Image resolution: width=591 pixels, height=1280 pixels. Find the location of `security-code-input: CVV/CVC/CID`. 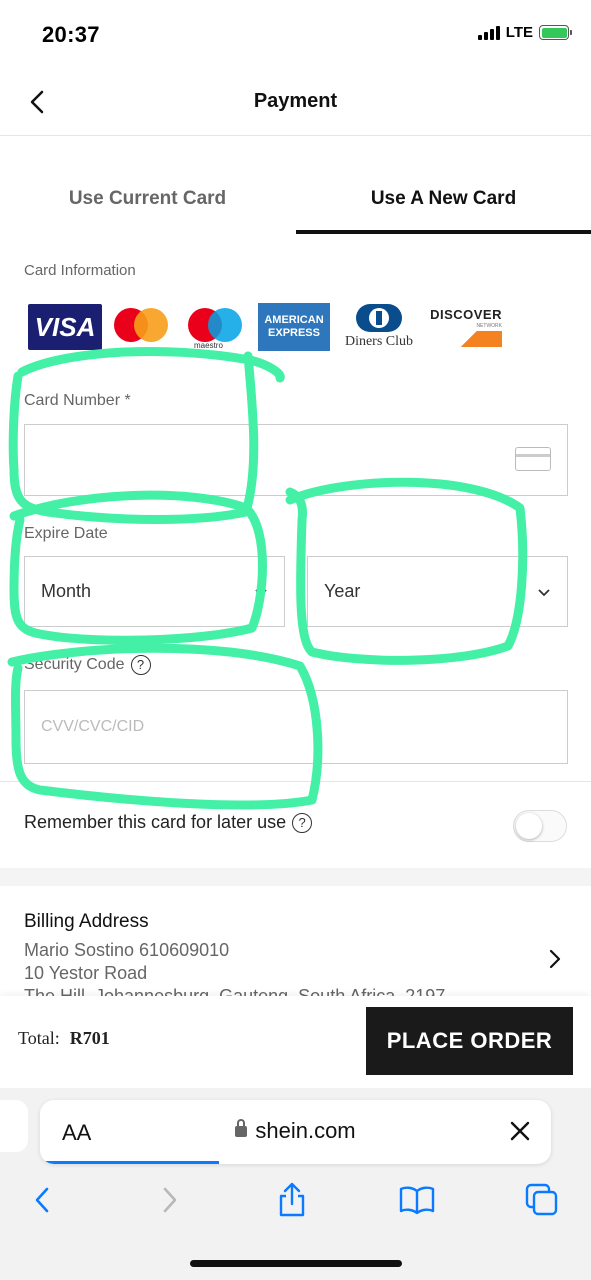

security-code-input: CVV/CVC/CID is located at coordinates (296, 727).